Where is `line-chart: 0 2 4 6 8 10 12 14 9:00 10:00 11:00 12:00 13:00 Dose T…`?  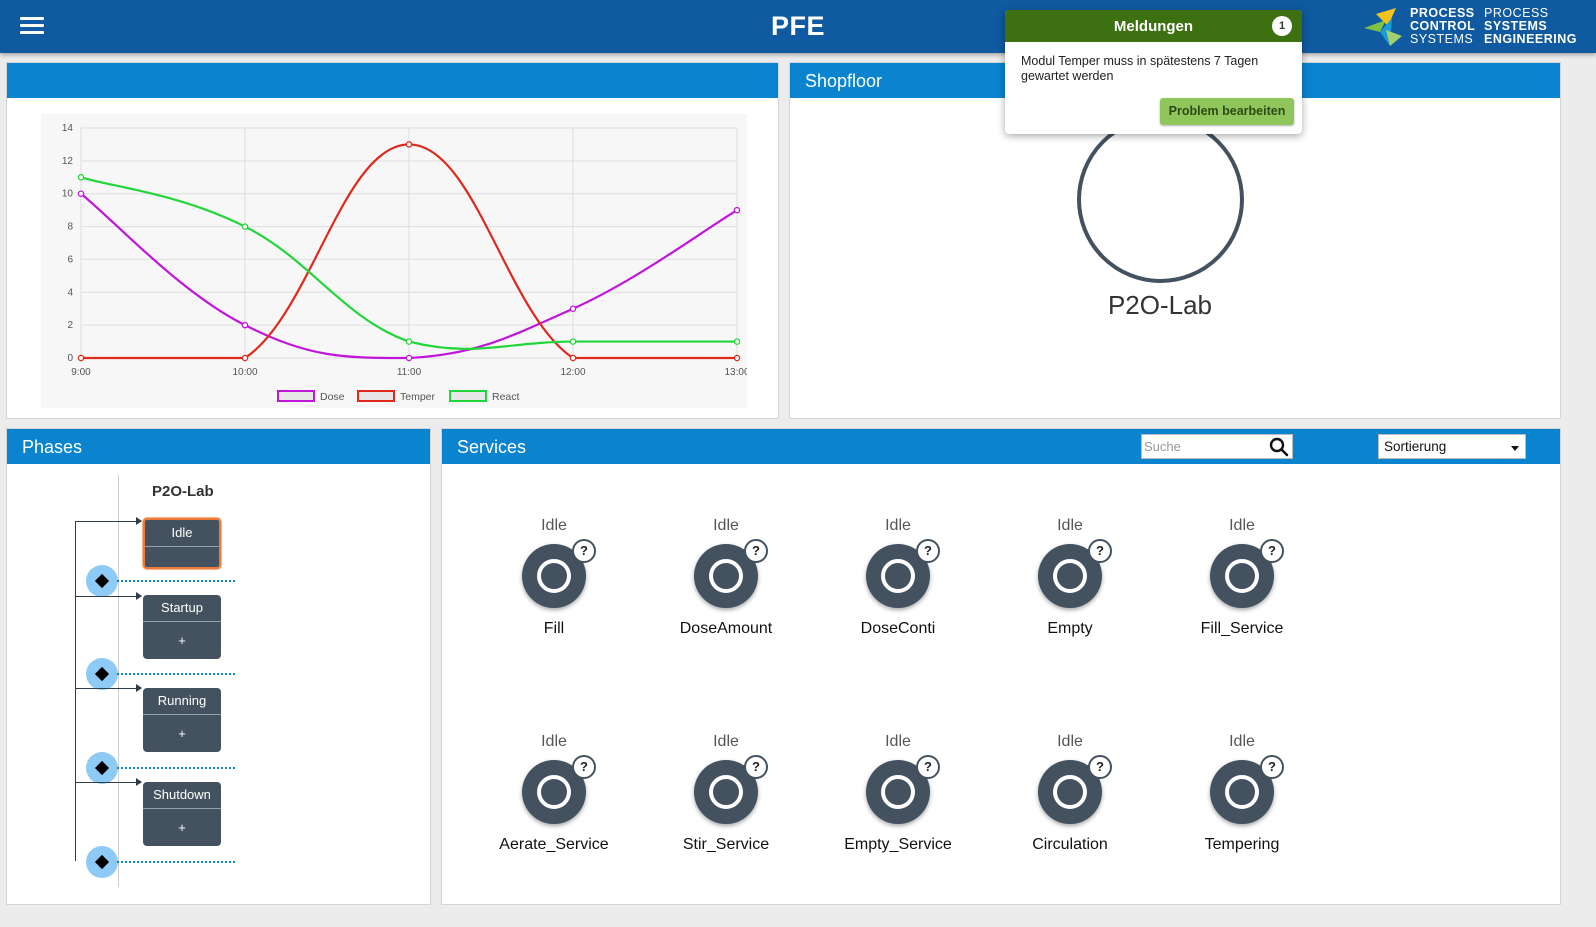 line-chart: 0 2 4 6 8 10 12 14 9:00 10:00 11:00 12:00 13:00 Dose T… is located at coordinates (394, 261).